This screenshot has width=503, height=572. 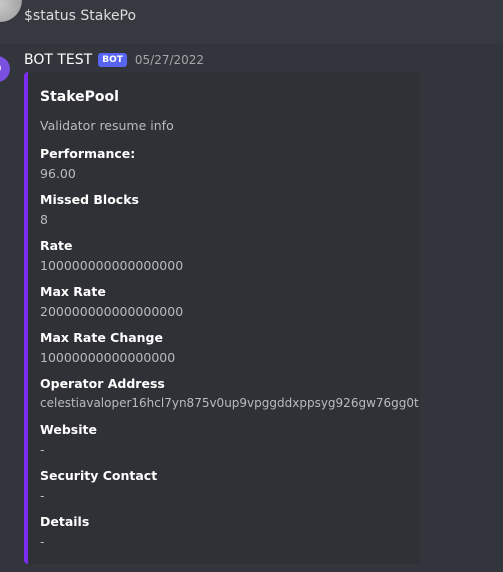 What do you see at coordinates (44, 219) in the screenshot?
I see `field-value-missed-blocks: 8` at bounding box center [44, 219].